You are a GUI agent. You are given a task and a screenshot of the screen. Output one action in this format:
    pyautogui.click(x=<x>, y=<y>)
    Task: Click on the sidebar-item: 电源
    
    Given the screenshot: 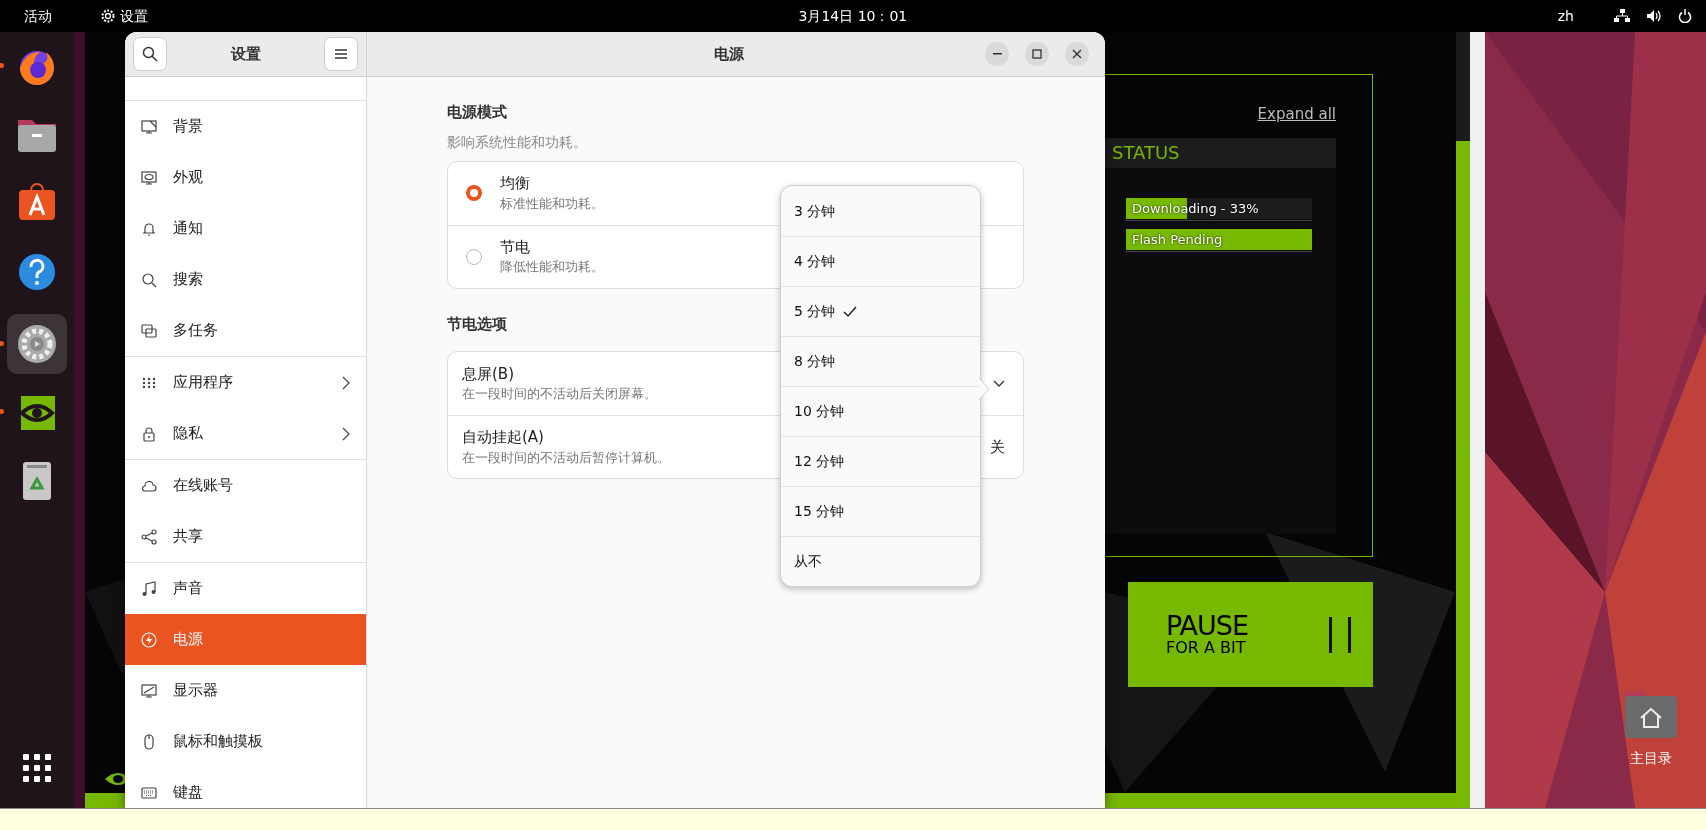 What is the action you would take?
    pyautogui.click(x=245, y=639)
    